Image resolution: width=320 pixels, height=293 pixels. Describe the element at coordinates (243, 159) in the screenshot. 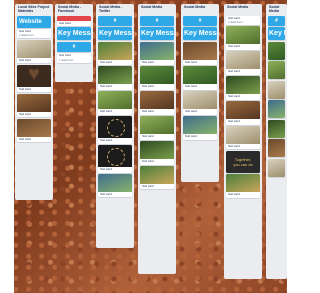

I see `slogan-line-1: Together,` at that location.